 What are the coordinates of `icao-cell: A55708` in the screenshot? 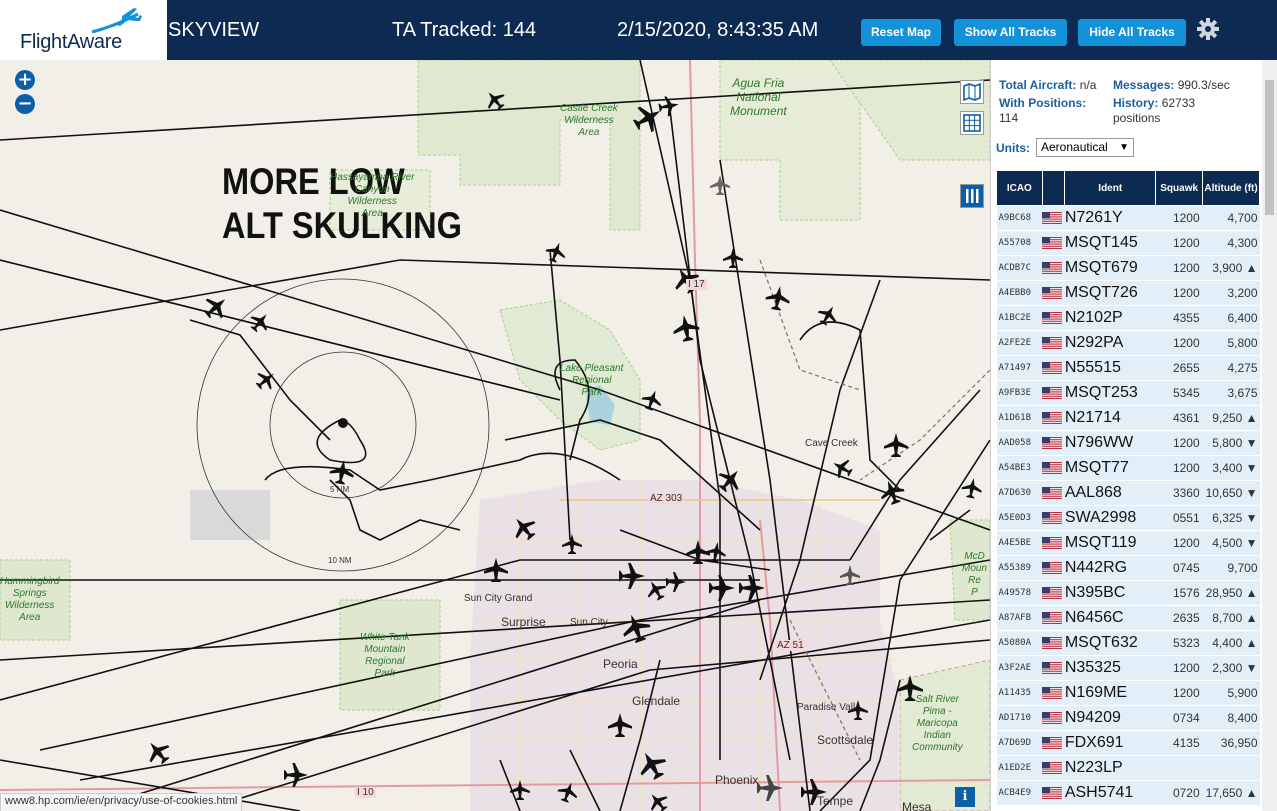 It's located at (1019, 243).